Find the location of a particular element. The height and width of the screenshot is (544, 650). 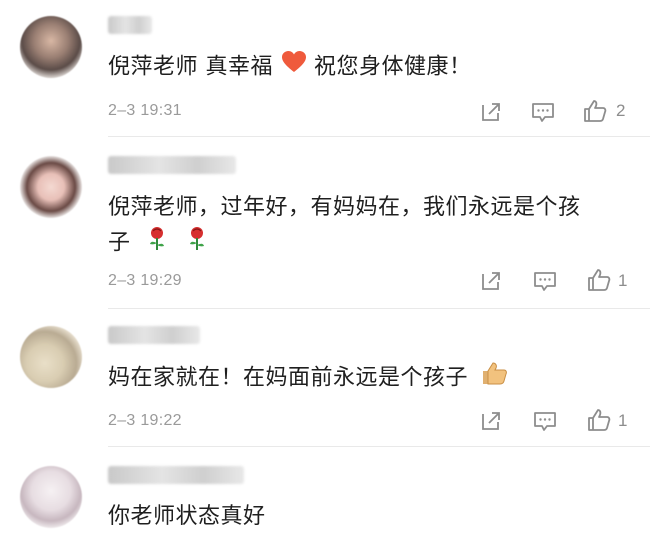

thumbs-up-emoji is located at coordinates (494, 378).